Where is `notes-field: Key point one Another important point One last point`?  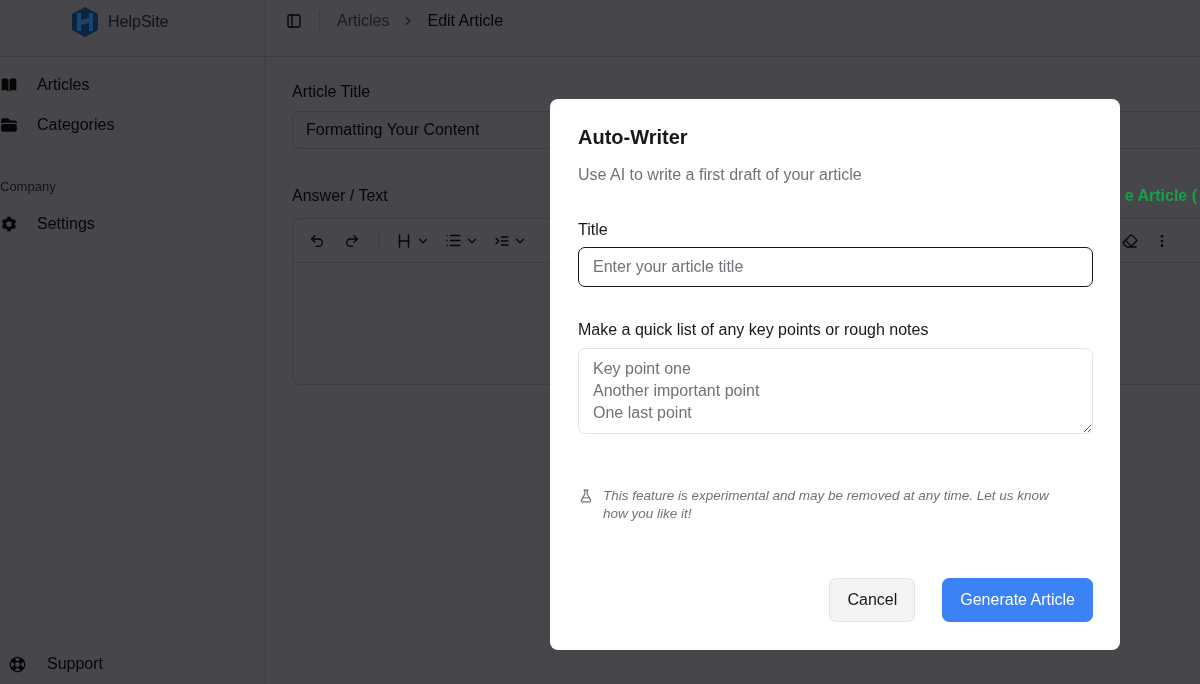
notes-field: Key point one Another important point One last point is located at coordinates (835, 391).